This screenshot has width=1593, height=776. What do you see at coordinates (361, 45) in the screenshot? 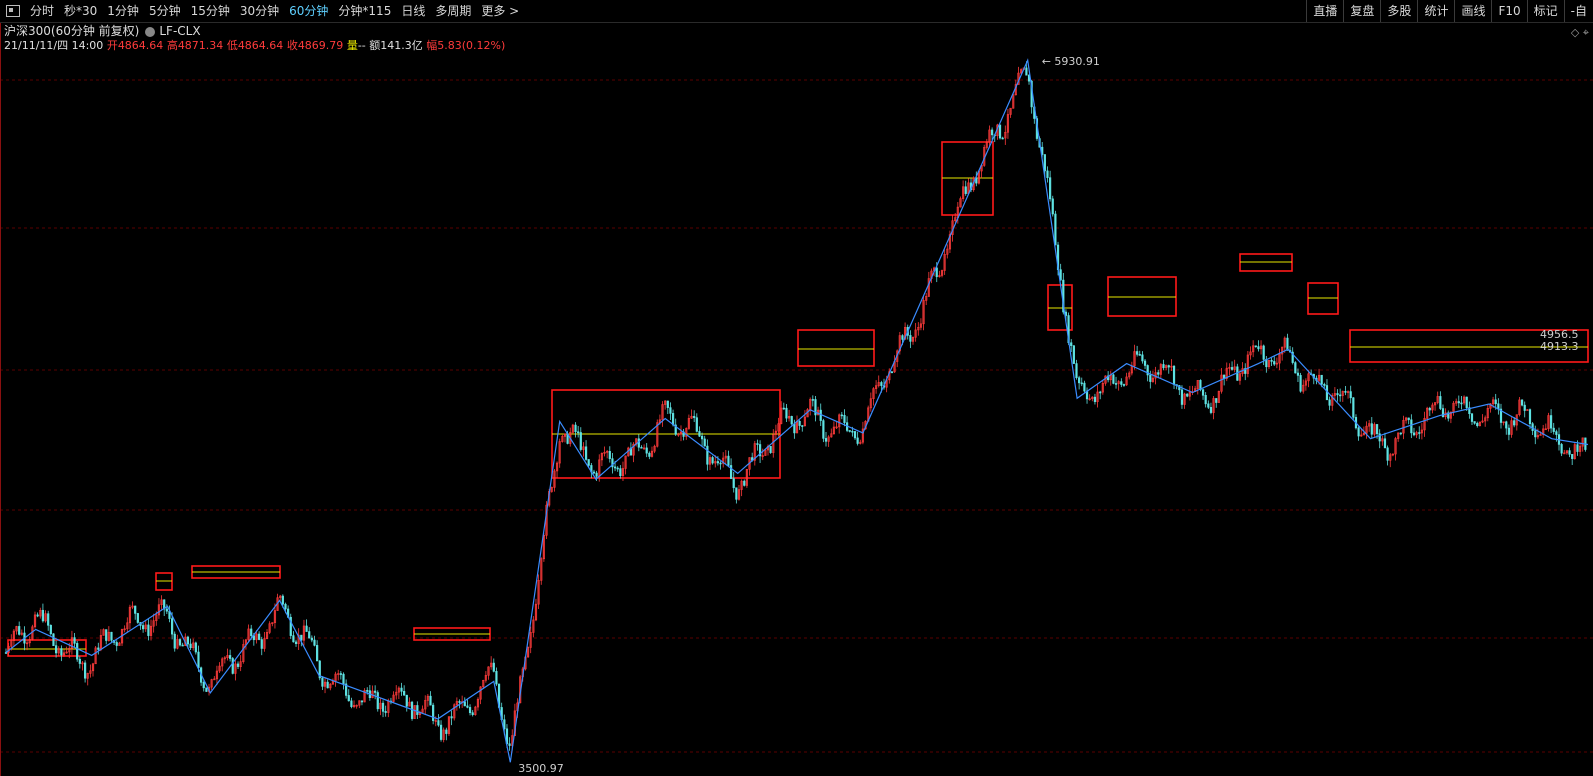
I see `volume-value: --` at bounding box center [361, 45].